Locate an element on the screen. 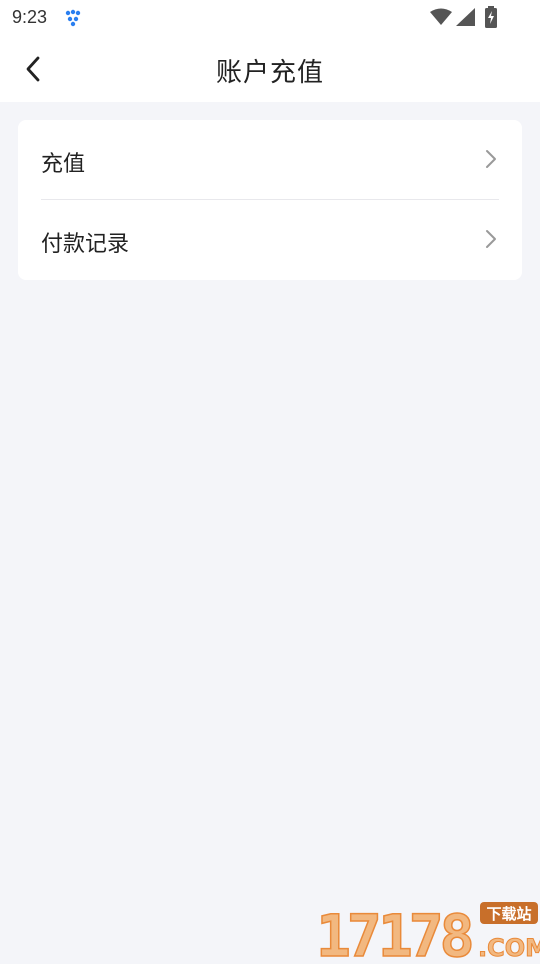 The width and height of the screenshot is (540, 964). battery-icon is located at coordinates (491, 17).